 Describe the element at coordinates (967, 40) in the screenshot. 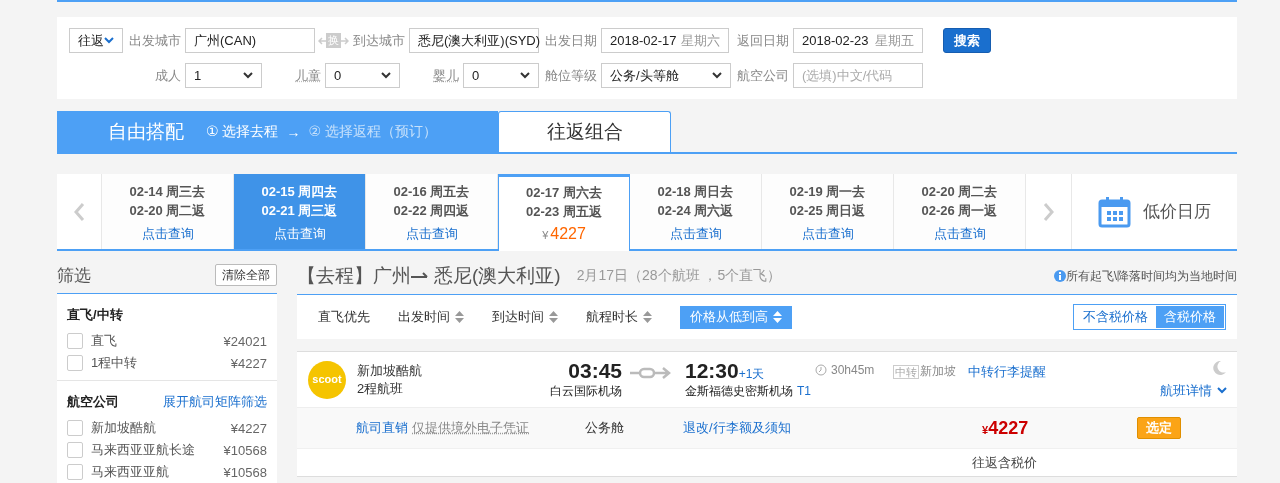

I see `search-button: 搜索` at that location.